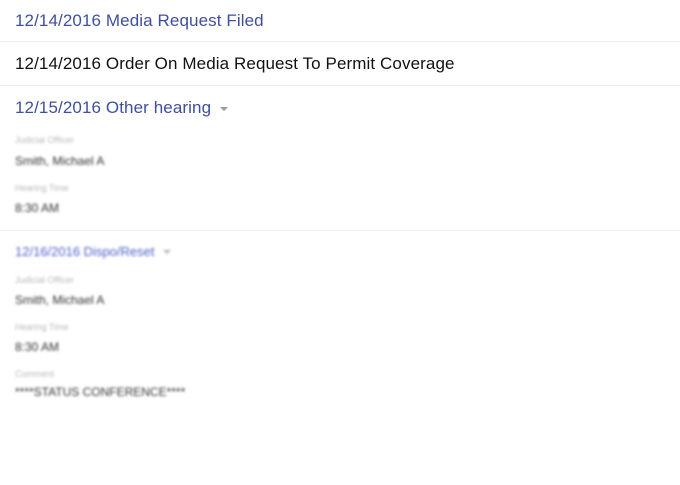  I want to click on event-label: 12/14/2016 Media Request Filed, so click(139, 21).